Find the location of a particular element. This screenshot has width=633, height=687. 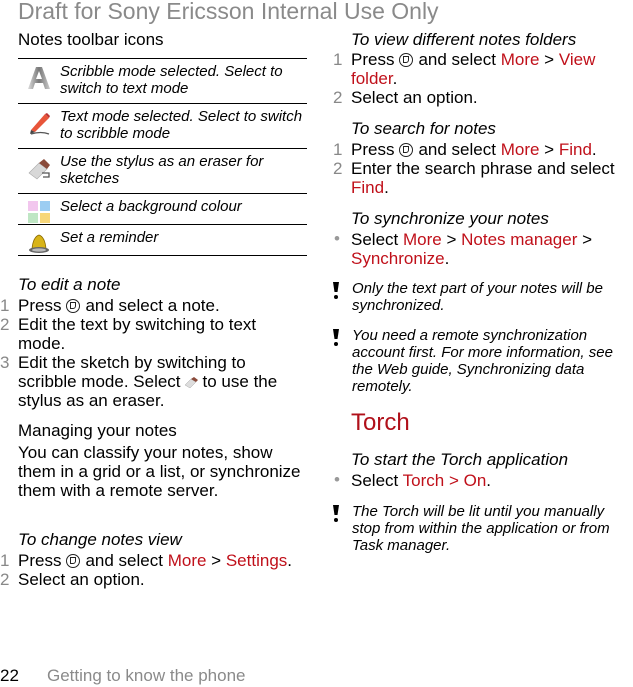

find-link: Find is located at coordinates (367, 187).